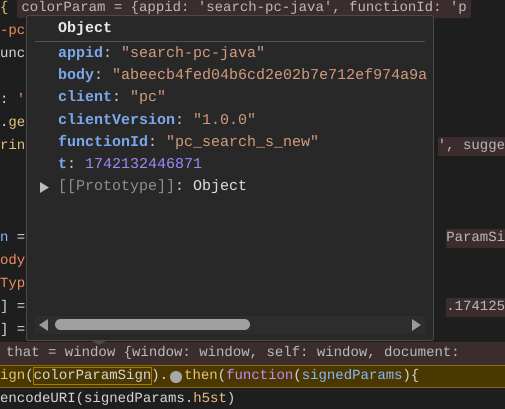  I want to click on code-text: encodeURI(signedParams.h5st), so click(118, 399).